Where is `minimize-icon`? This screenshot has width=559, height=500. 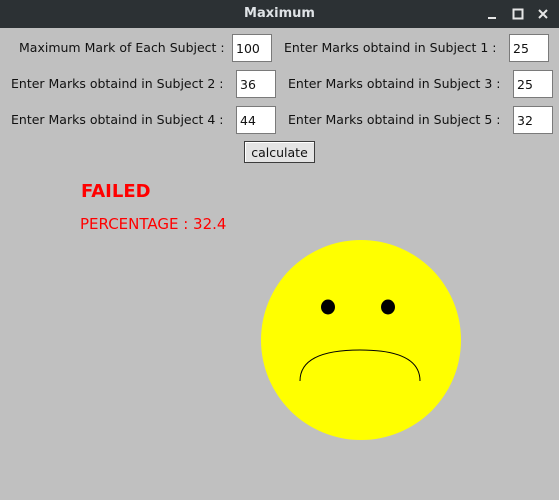 minimize-icon is located at coordinates (492, 14).